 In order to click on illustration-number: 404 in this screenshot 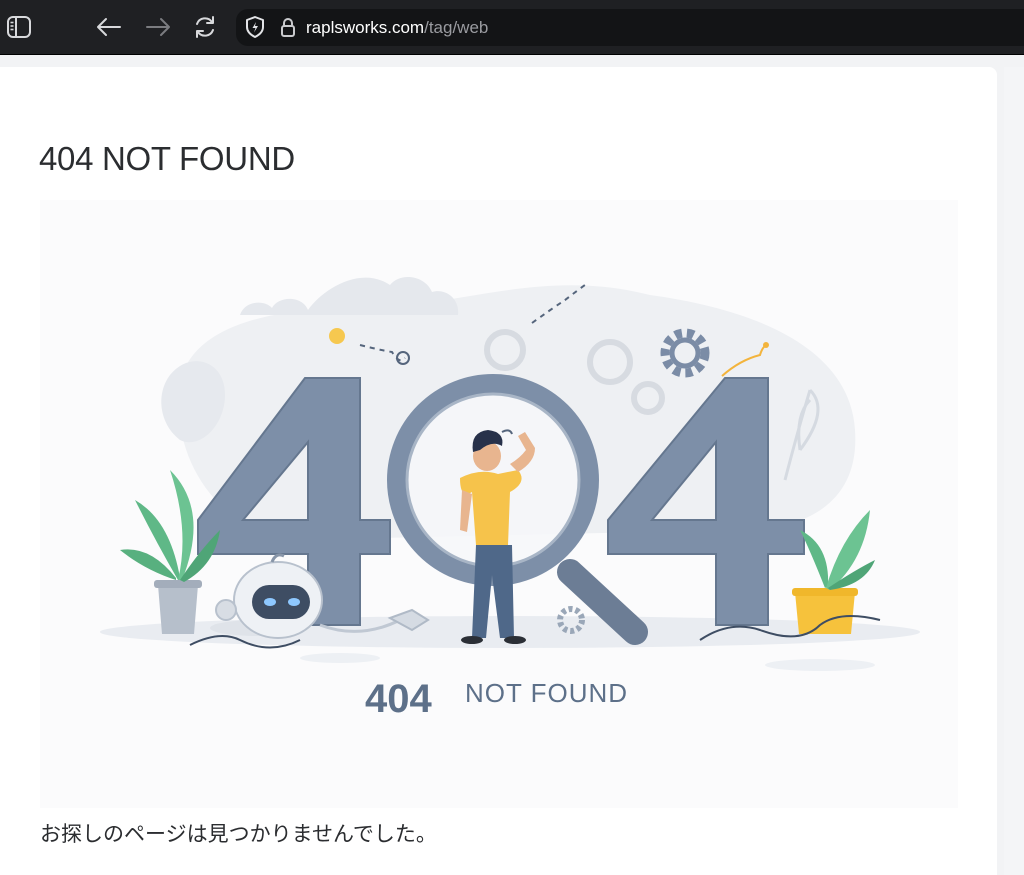, I will do `click(398, 699)`.